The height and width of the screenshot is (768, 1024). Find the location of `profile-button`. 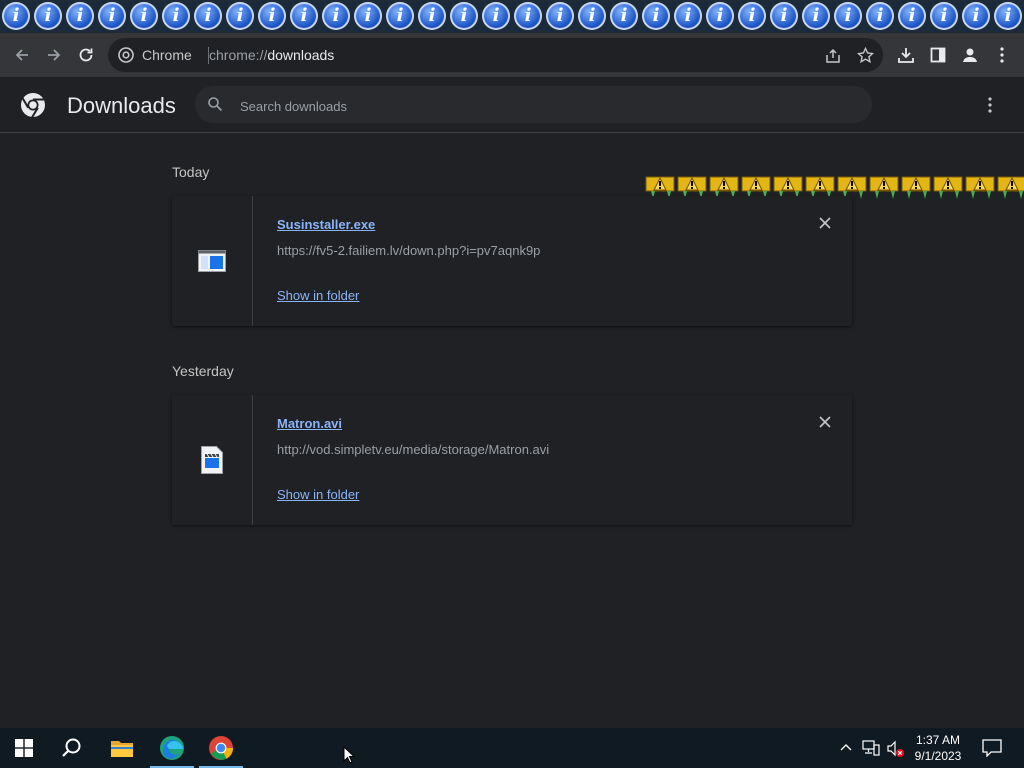

profile-button is located at coordinates (970, 55).